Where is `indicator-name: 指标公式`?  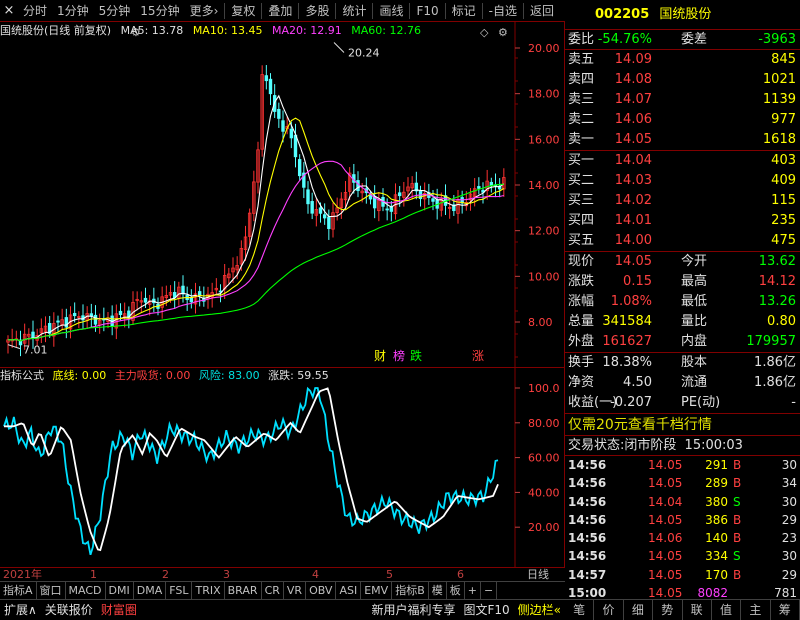 indicator-name: 指标公式 is located at coordinates (22, 375).